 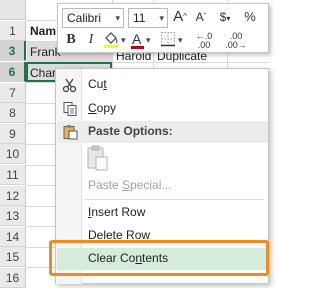 What do you see at coordinates (13, 31) in the screenshot?
I see `row-header: 1` at bounding box center [13, 31].